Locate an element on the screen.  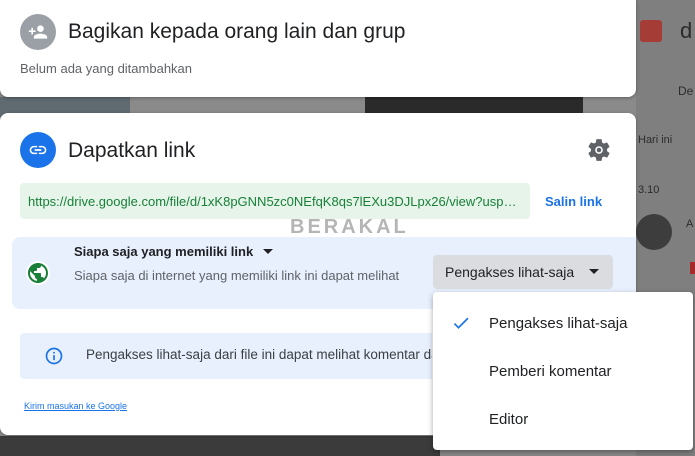
menu-item-commenter: Pemberi komentar is located at coordinates (563, 371).